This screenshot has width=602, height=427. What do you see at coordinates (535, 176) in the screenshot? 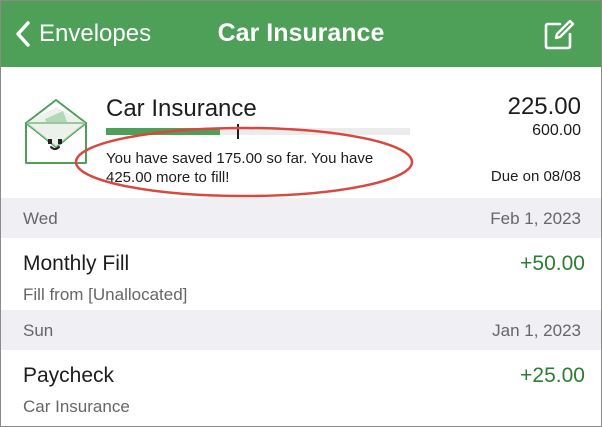
I see `due-date: Due on 08/08` at bounding box center [535, 176].